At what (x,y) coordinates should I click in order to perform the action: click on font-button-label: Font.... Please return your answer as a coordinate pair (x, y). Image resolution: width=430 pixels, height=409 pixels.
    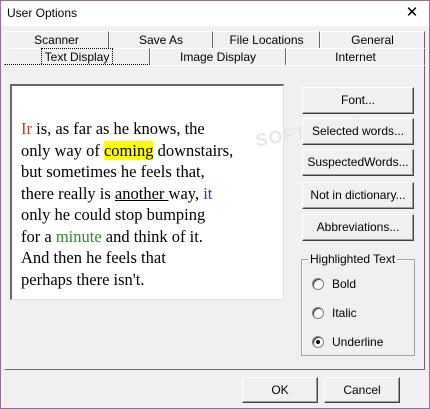
    Looking at the image, I should click on (357, 100).